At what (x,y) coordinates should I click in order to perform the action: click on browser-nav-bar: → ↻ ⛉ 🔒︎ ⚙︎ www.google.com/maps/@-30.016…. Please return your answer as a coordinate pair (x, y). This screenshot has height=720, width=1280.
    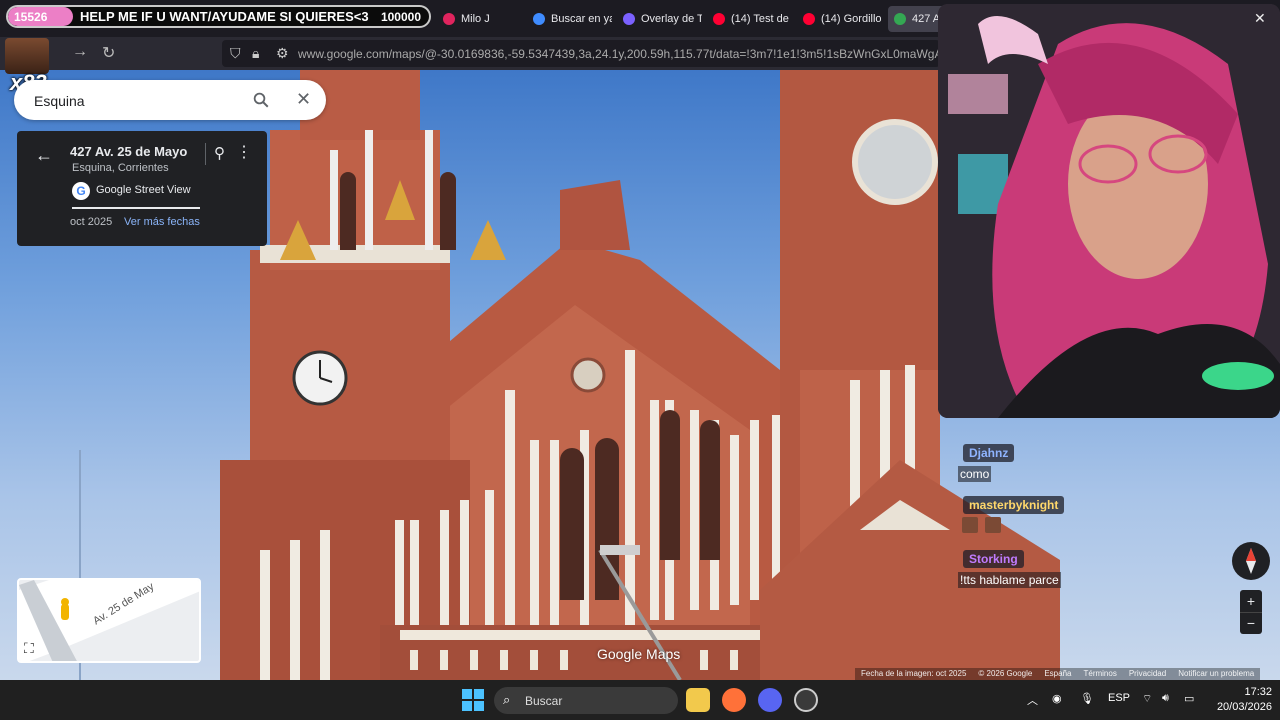
    Looking at the image, I should click on (470, 53).